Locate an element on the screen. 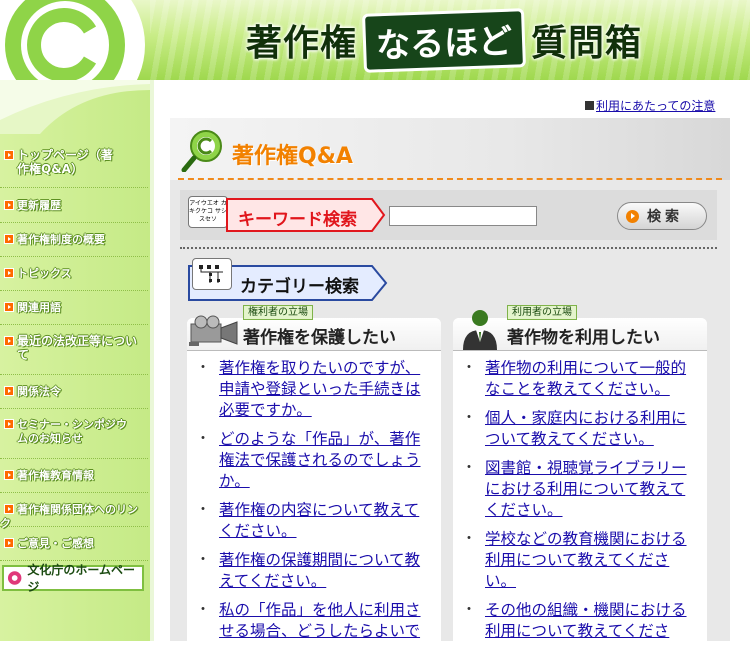  sidebar-item-label: 更新履歴 is located at coordinates (39, 205).